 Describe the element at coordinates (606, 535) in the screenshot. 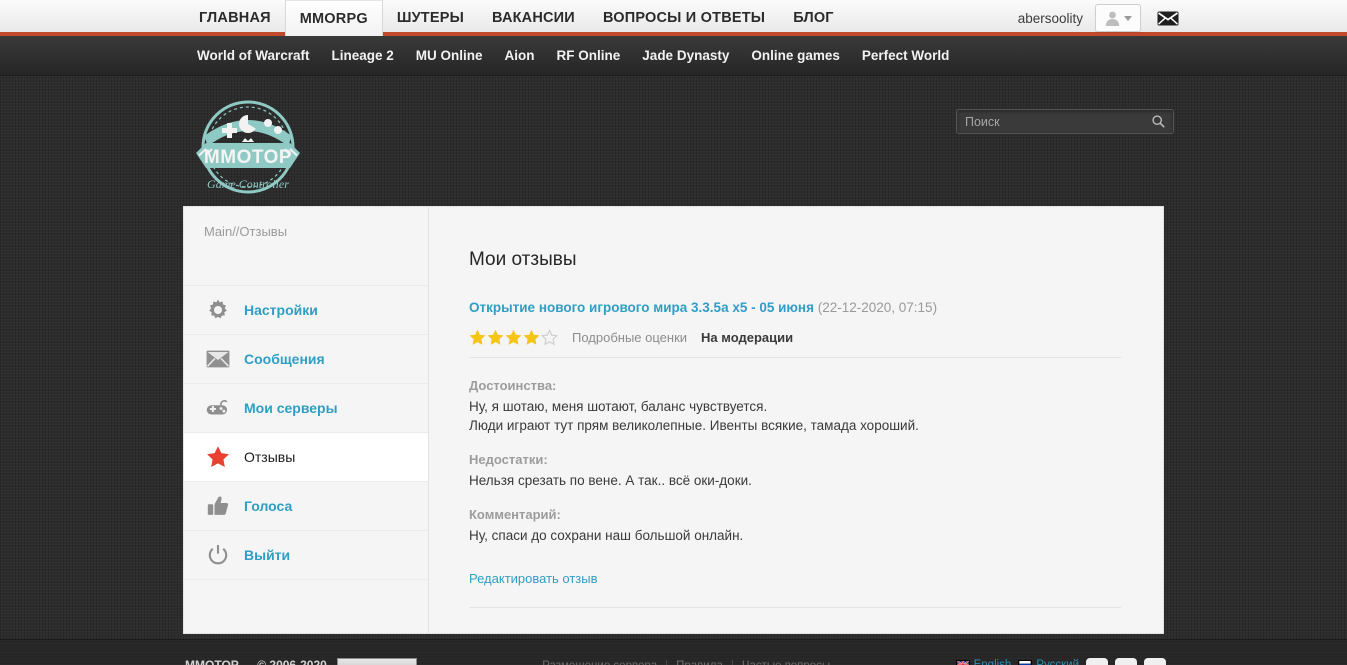

I see `field-line: Ну, спаси до сохрани наш большой онлайн.` at that location.